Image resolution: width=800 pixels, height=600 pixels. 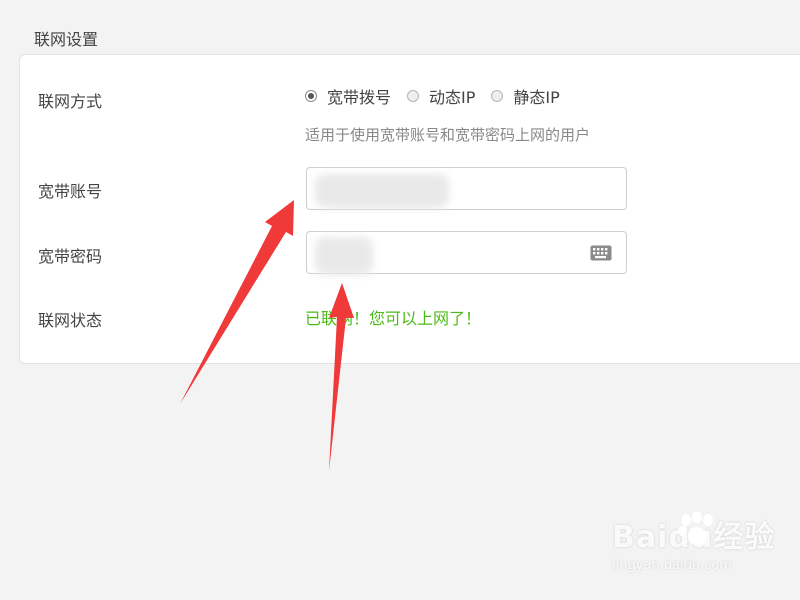 What do you see at coordinates (311, 96) in the screenshot?
I see `radio-checked-icon` at bounding box center [311, 96].